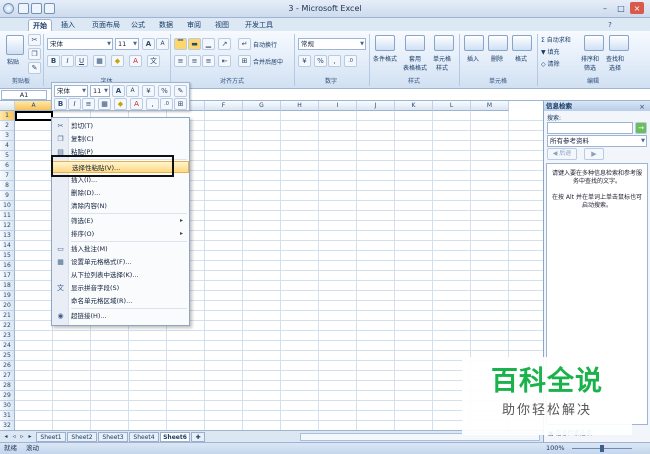 The height and width of the screenshot is (454, 650). Describe the element at coordinates (120, 288) in the screenshot. I see `menu-item: 文显示拼音字段(S)` at that location.